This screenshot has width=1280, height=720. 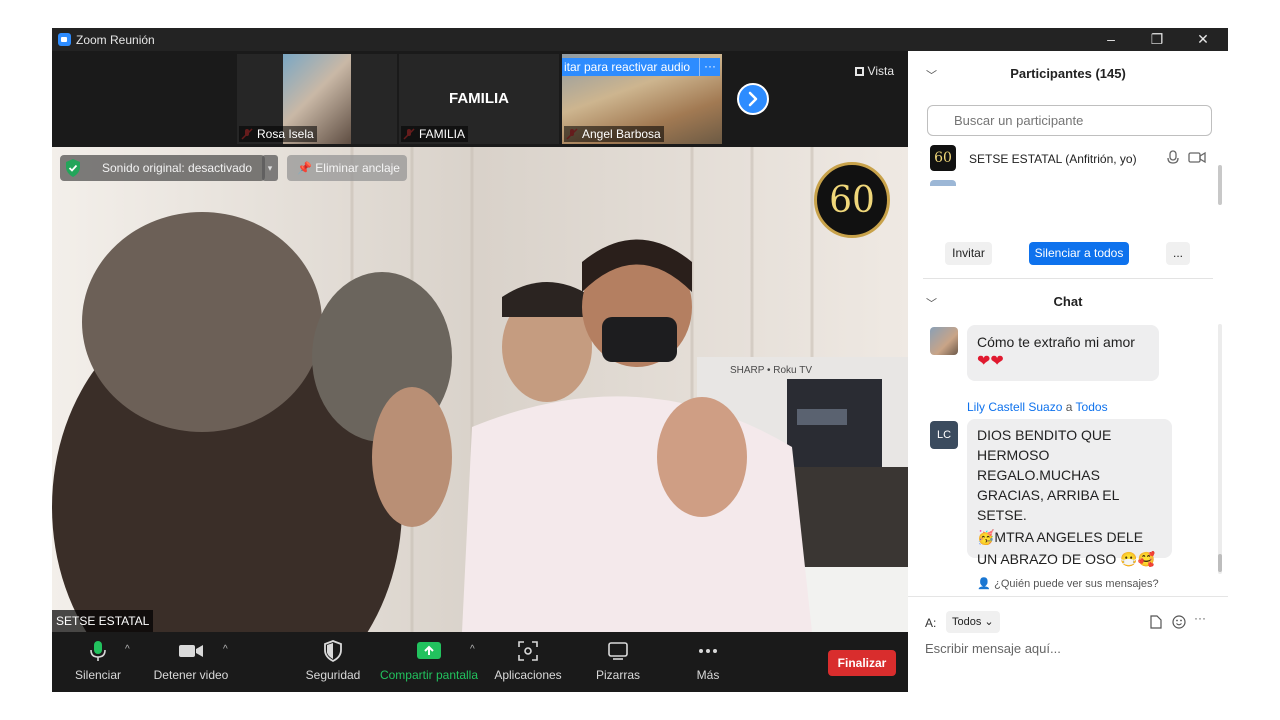 I want to click on apps-button: Aplicaciones, so click(x=528, y=661).